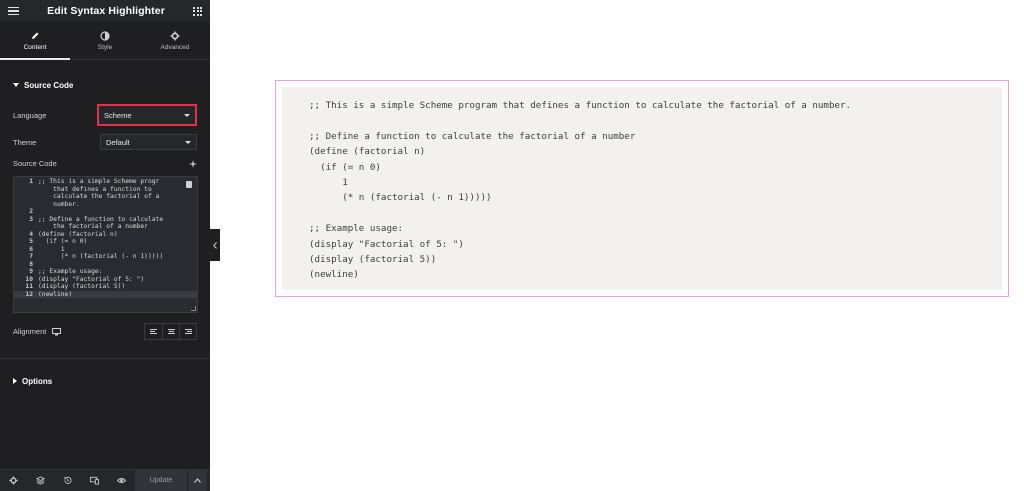 Image resolution: width=1024 pixels, height=491 pixels. What do you see at coordinates (334, 275) in the screenshot?
I see `preview-code-line: (newline)` at bounding box center [334, 275].